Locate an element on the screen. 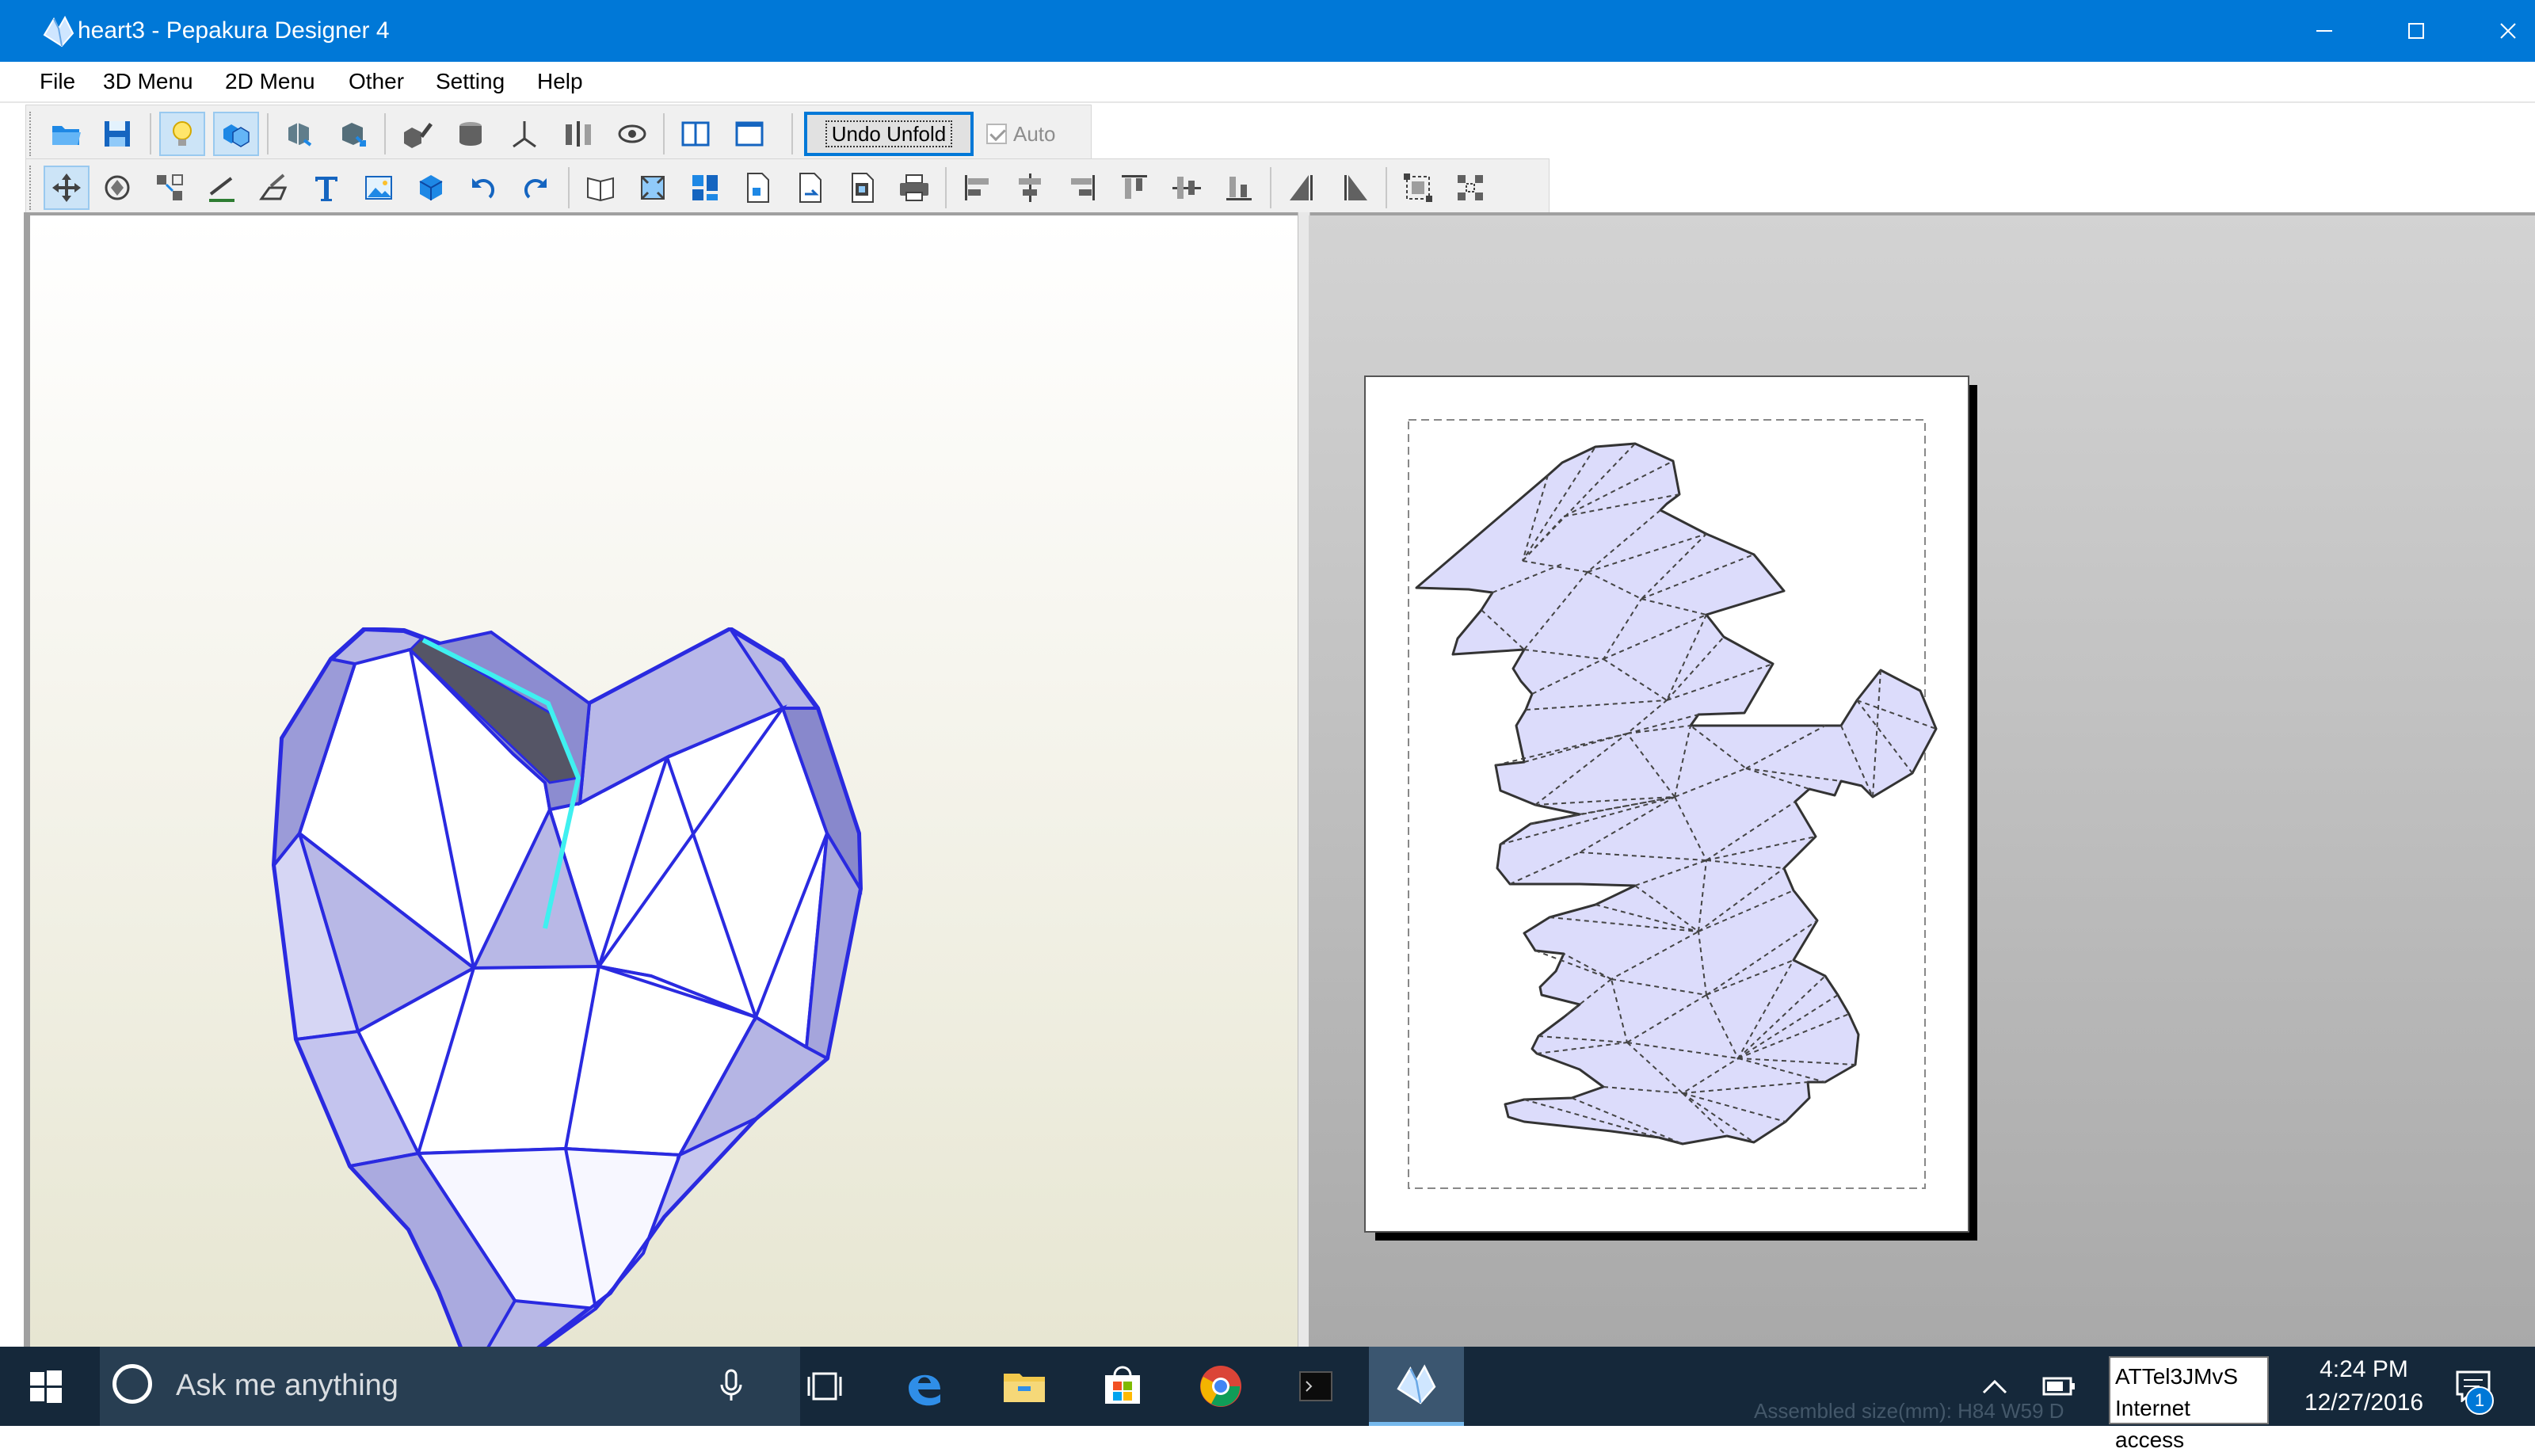  pepakura-app-icon is located at coordinates (58, 31).